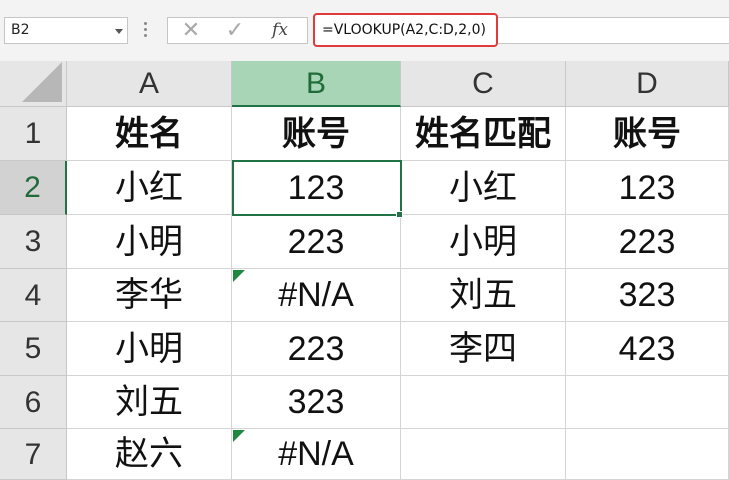 Image resolution: width=729 pixels, height=480 pixels. I want to click on cell-value: 李四, so click(483, 349).